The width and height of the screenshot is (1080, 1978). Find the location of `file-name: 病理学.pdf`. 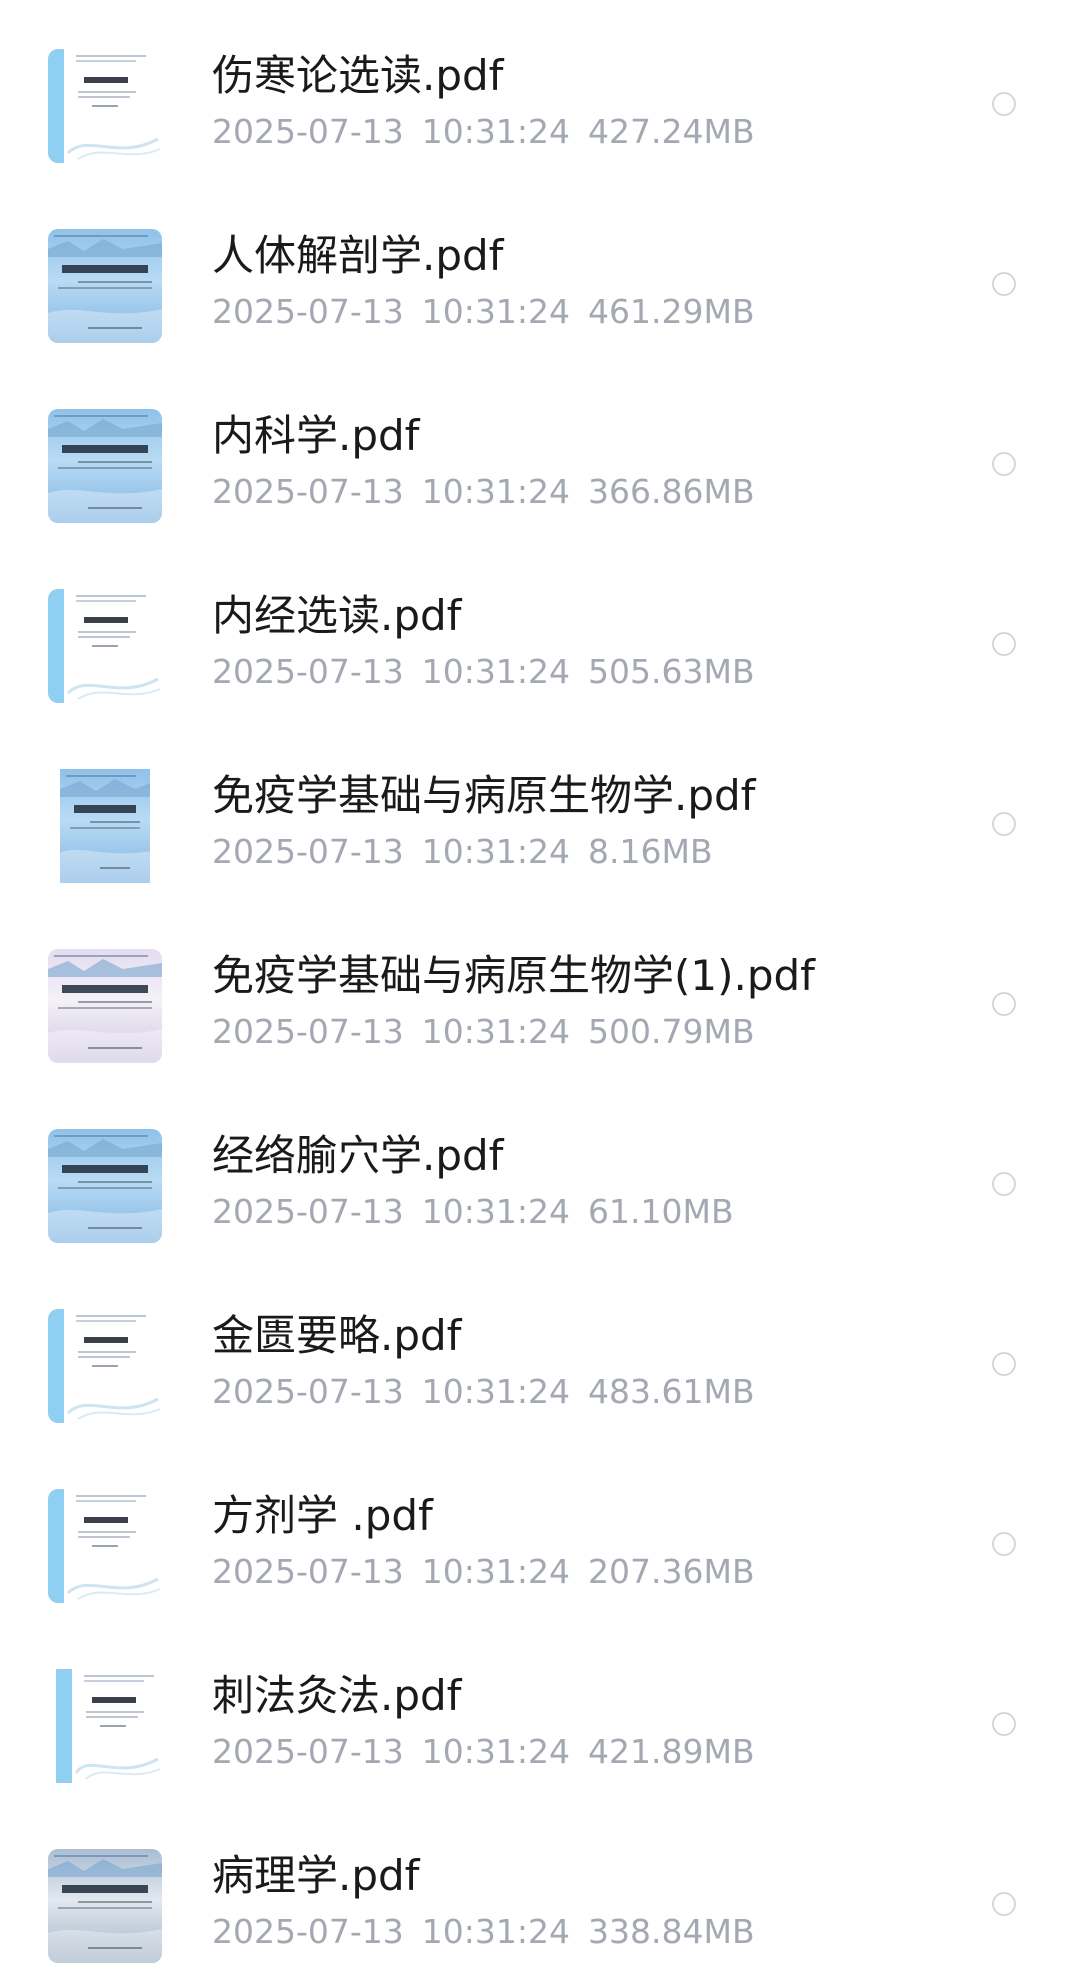

file-name: 病理学.pdf is located at coordinates (316, 1875).